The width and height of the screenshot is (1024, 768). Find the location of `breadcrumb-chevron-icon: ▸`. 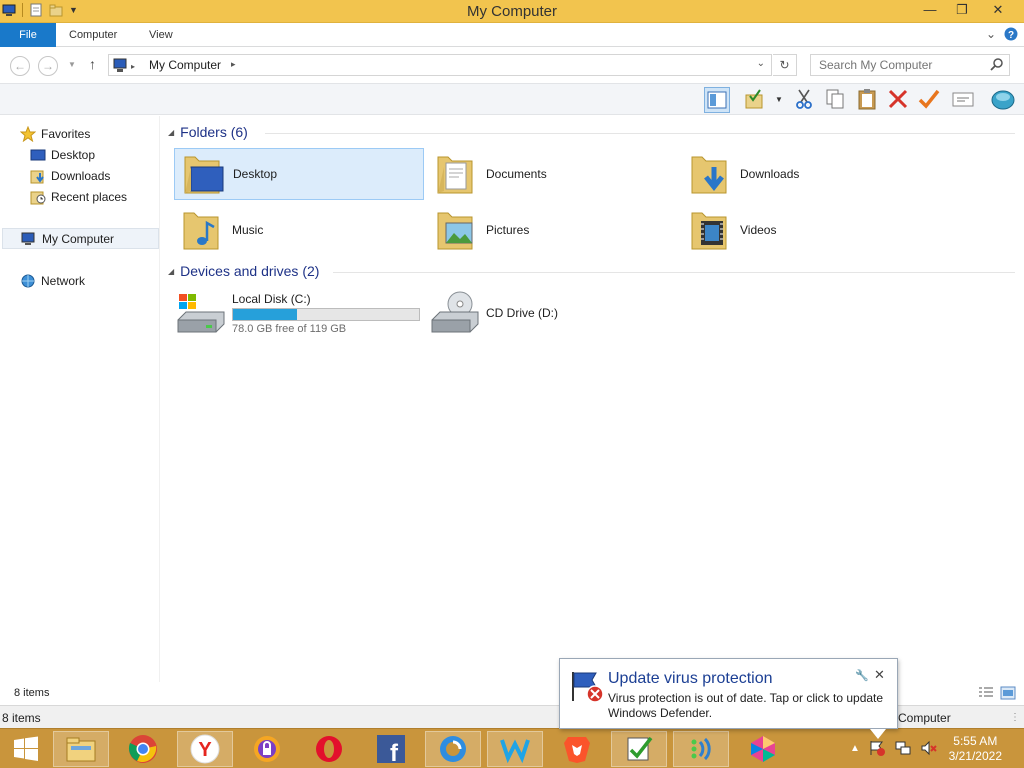

breadcrumb-chevron-icon: ▸ is located at coordinates (233, 64).